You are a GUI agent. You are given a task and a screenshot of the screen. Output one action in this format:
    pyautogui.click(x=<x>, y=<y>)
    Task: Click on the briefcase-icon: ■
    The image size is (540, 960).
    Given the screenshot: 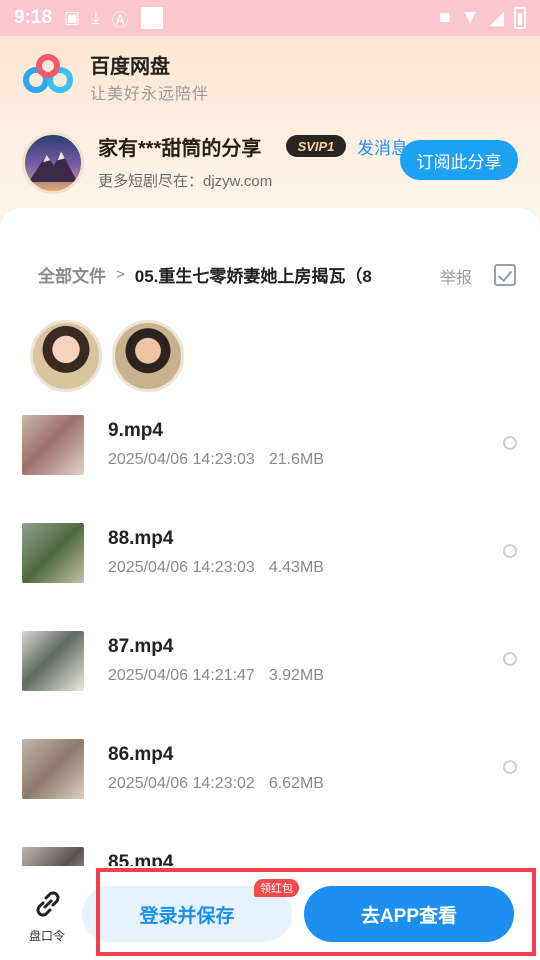 What is the action you would take?
    pyautogui.click(x=445, y=17)
    